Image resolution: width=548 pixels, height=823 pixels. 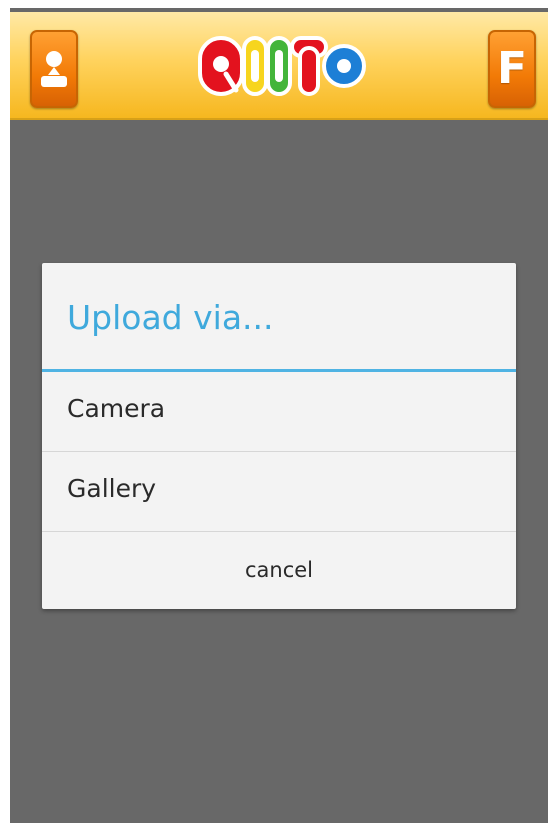 What do you see at coordinates (112, 488) in the screenshot?
I see `option-label: Gallery` at bounding box center [112, 488].